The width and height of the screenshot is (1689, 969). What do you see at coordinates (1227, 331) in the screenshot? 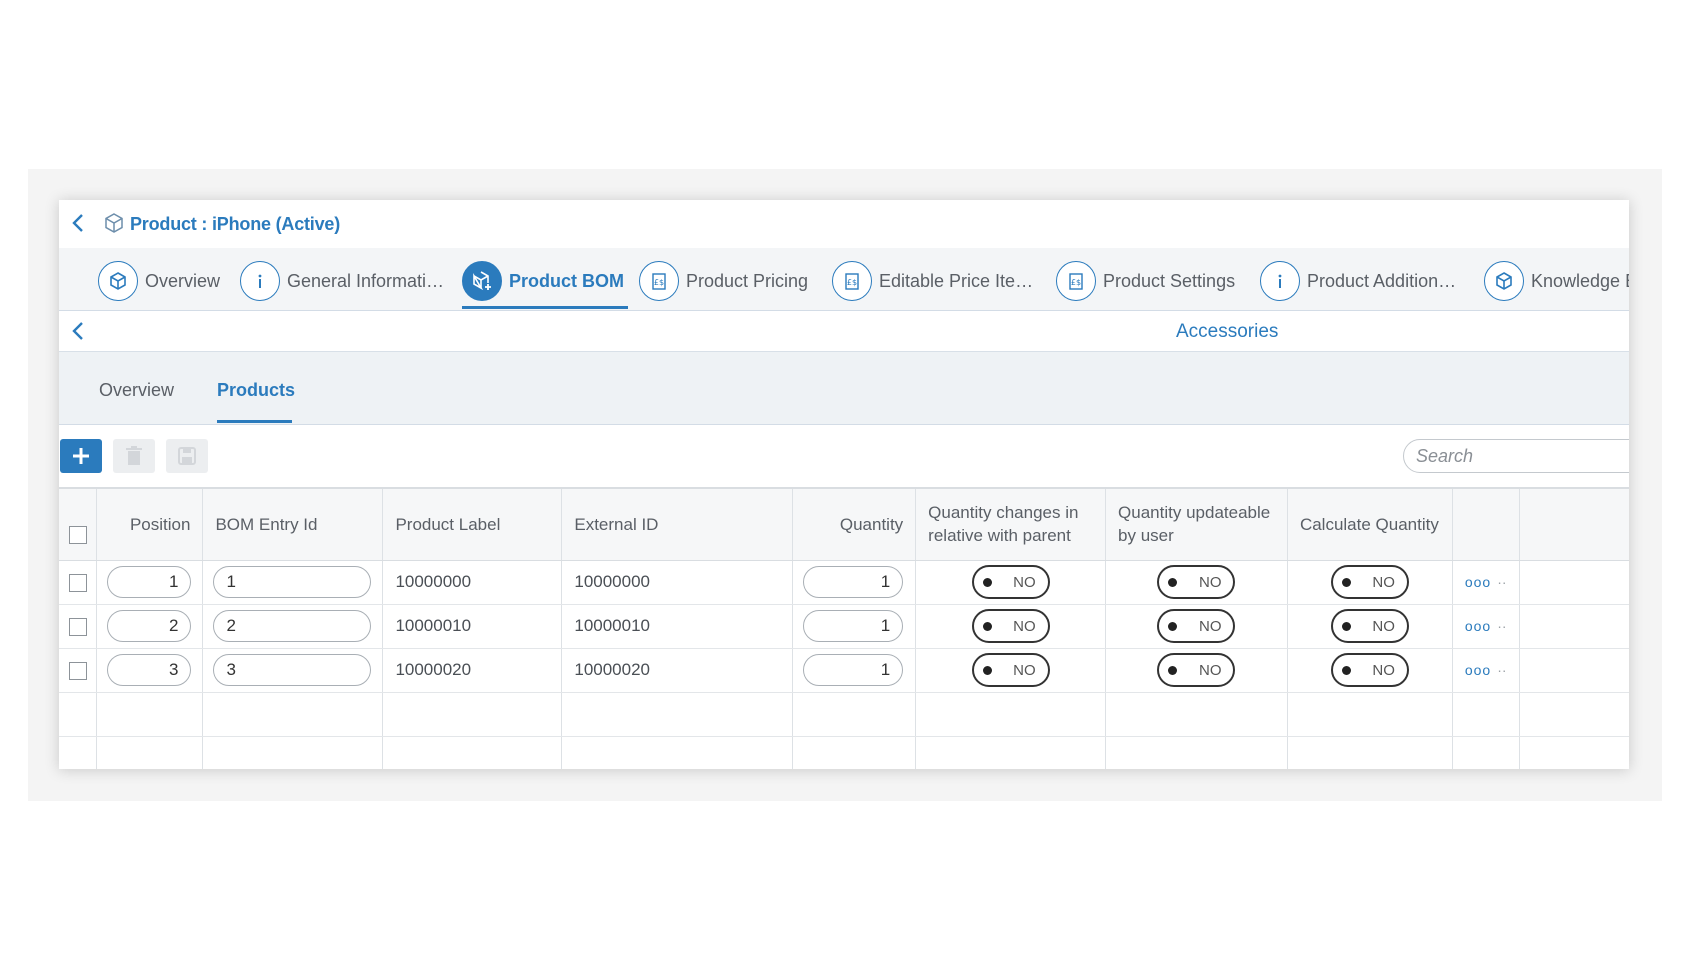
I see `section-title: Accessories` at bounding box center [1227, 331].